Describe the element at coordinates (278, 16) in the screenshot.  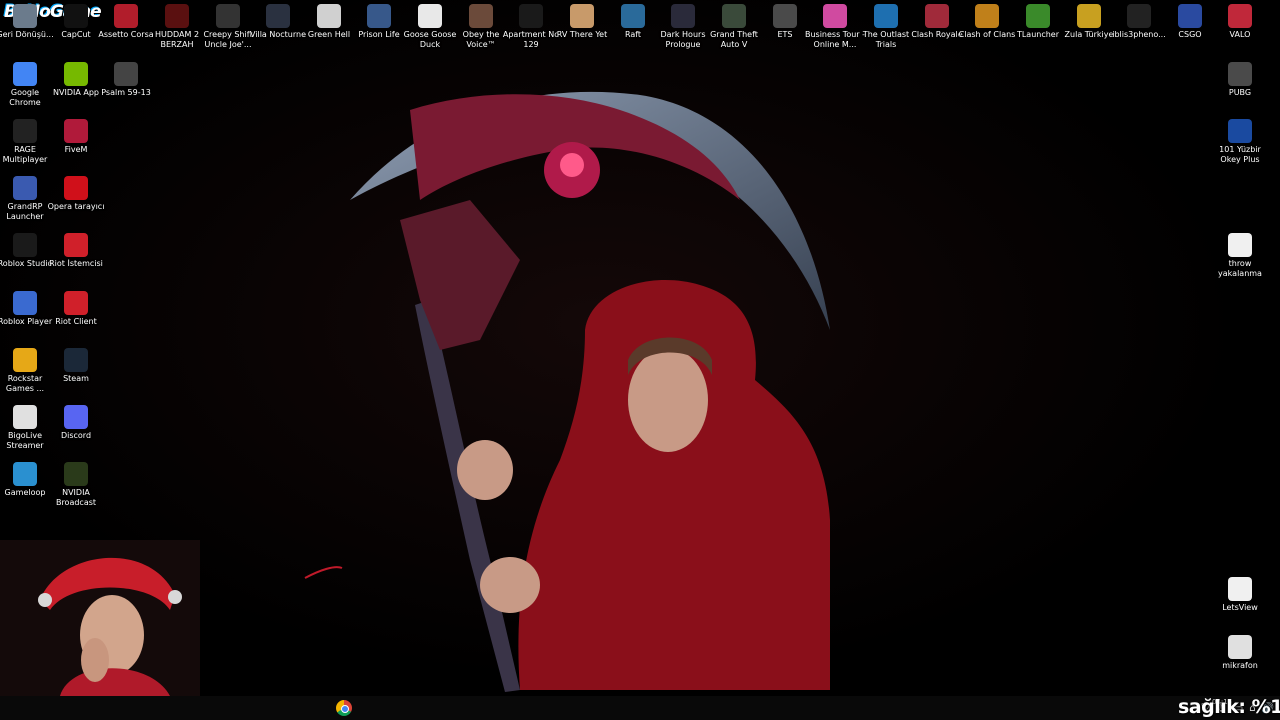
I see `villa-nocturne-icon` at that location.